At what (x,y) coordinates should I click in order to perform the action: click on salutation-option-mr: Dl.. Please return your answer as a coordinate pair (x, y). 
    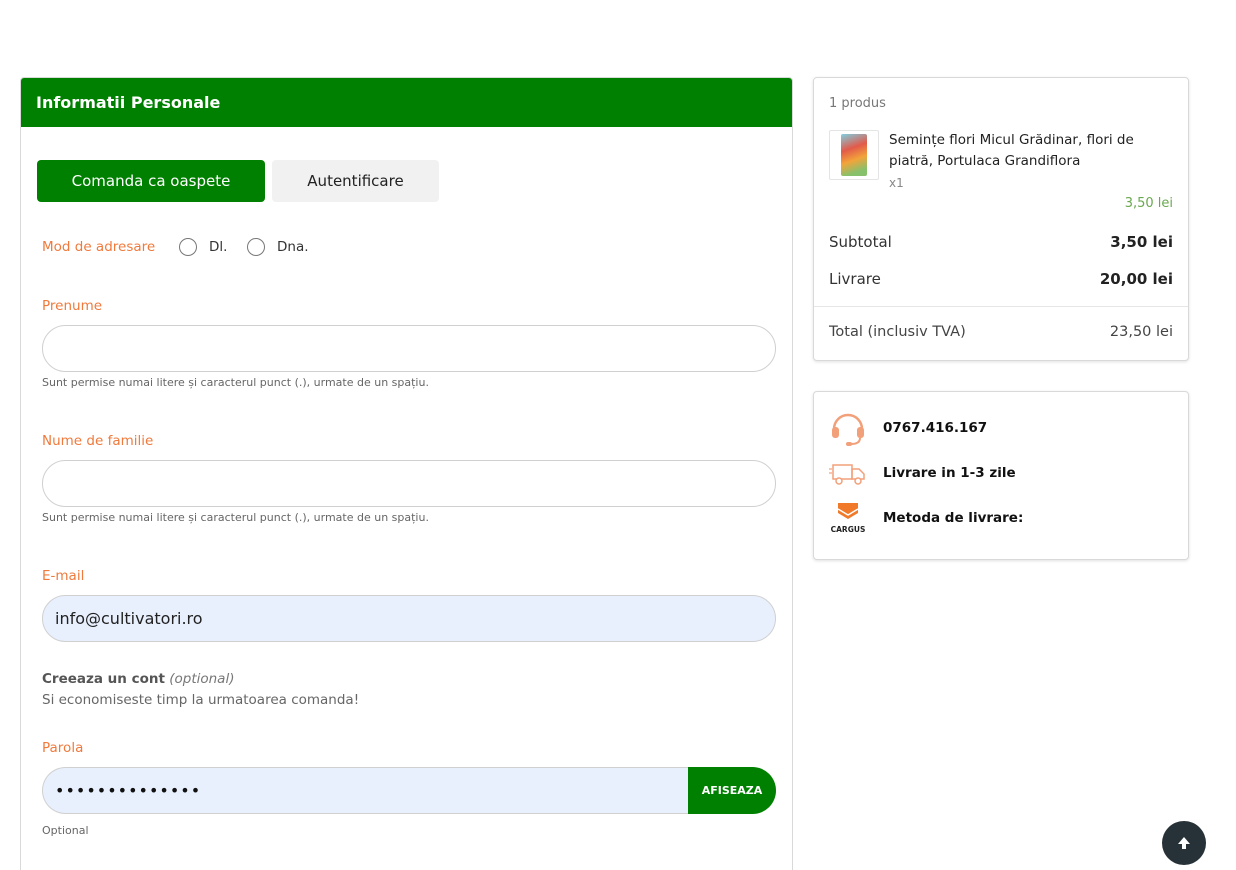
    Looking at the image, I should click on (203, 247).